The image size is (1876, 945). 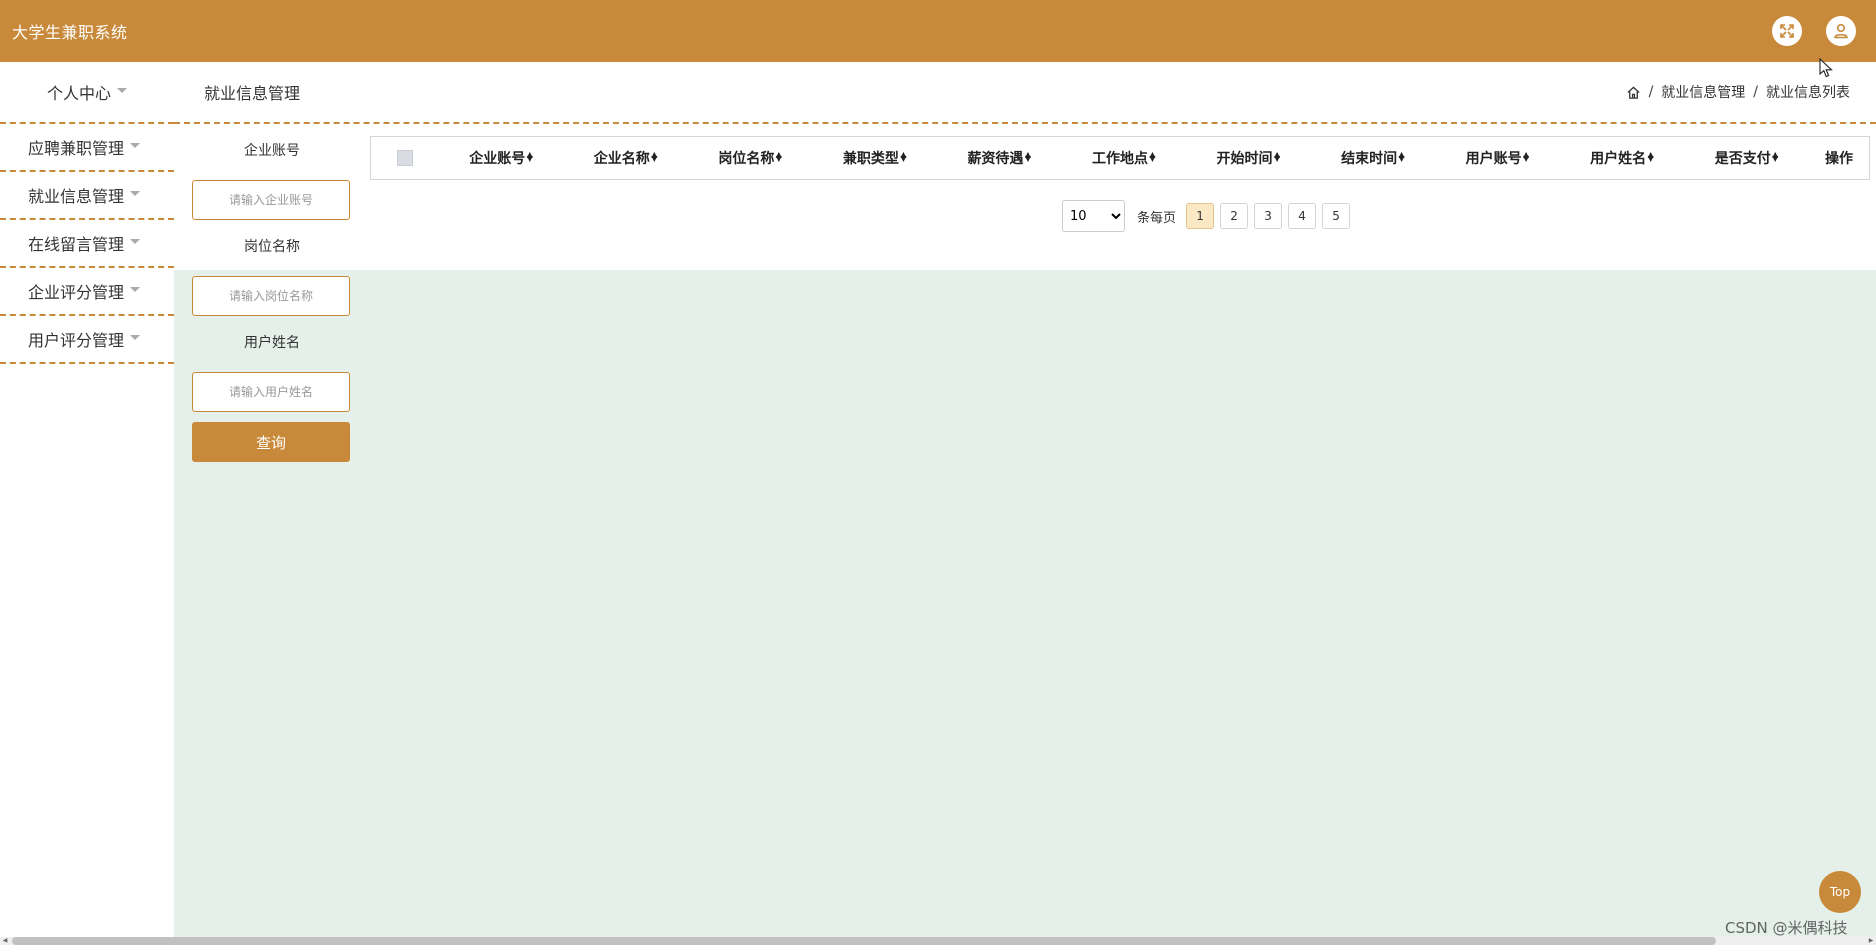 I want to click on sidebar-item-company-rating-management: 企业评分管理, so click(x=87, y=292).